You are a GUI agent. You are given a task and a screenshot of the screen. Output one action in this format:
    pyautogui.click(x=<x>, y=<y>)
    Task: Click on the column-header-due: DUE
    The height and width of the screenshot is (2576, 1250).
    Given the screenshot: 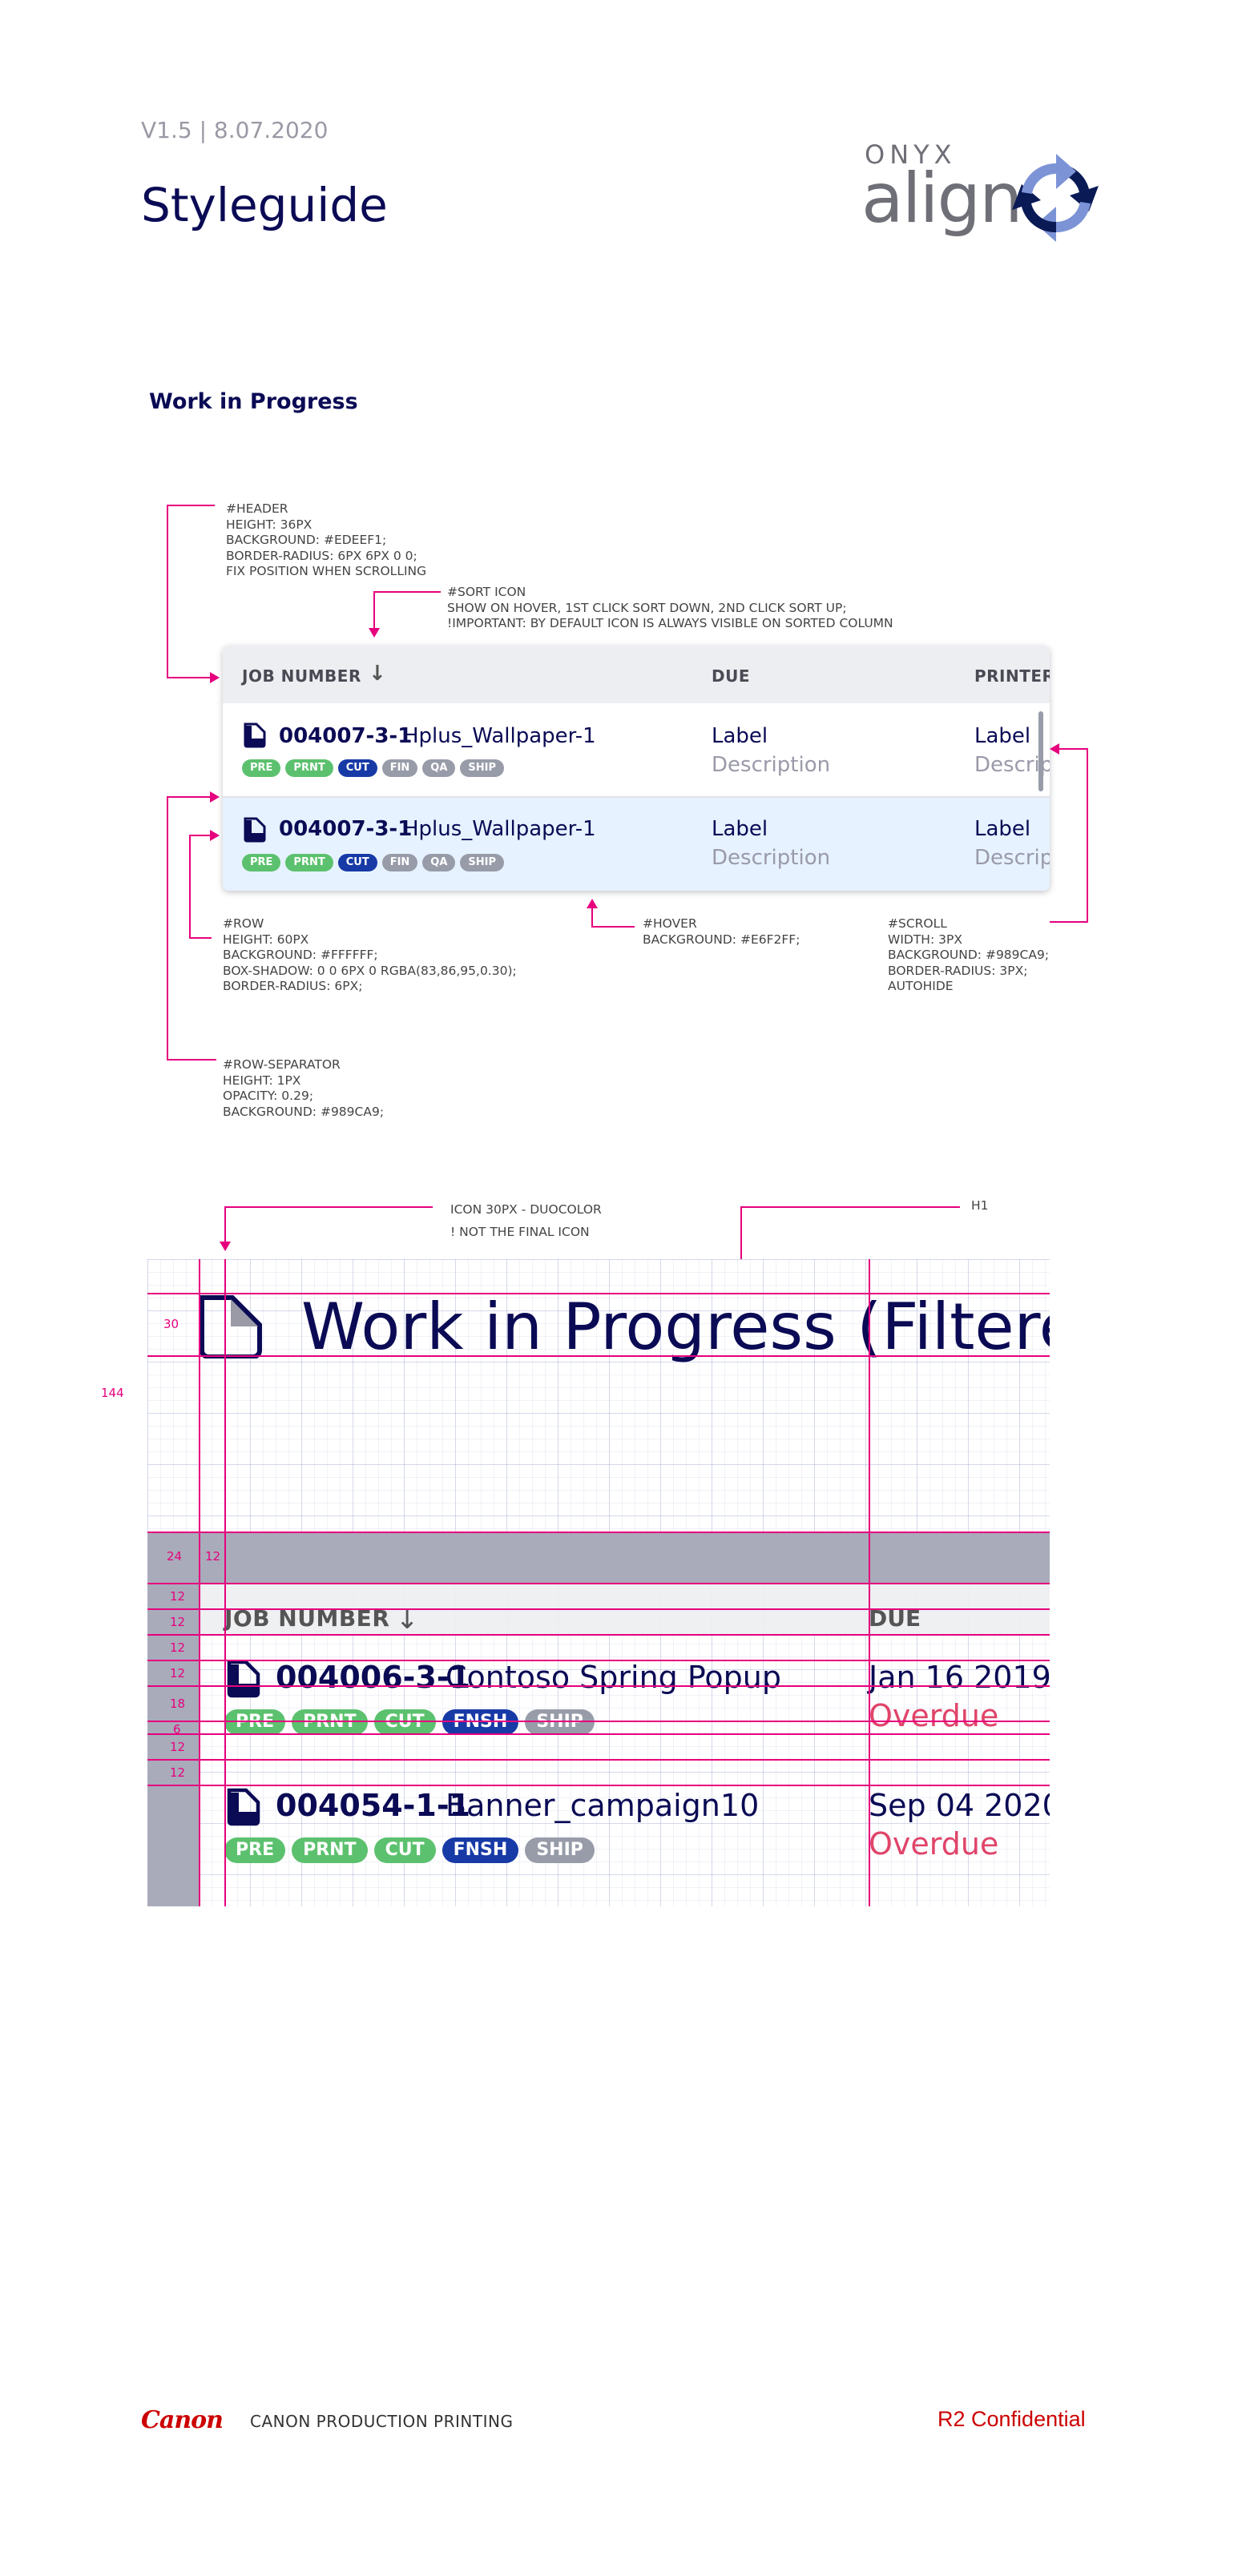 What is the action you would take?
    pyautogui.click(x=731, y=676)
    